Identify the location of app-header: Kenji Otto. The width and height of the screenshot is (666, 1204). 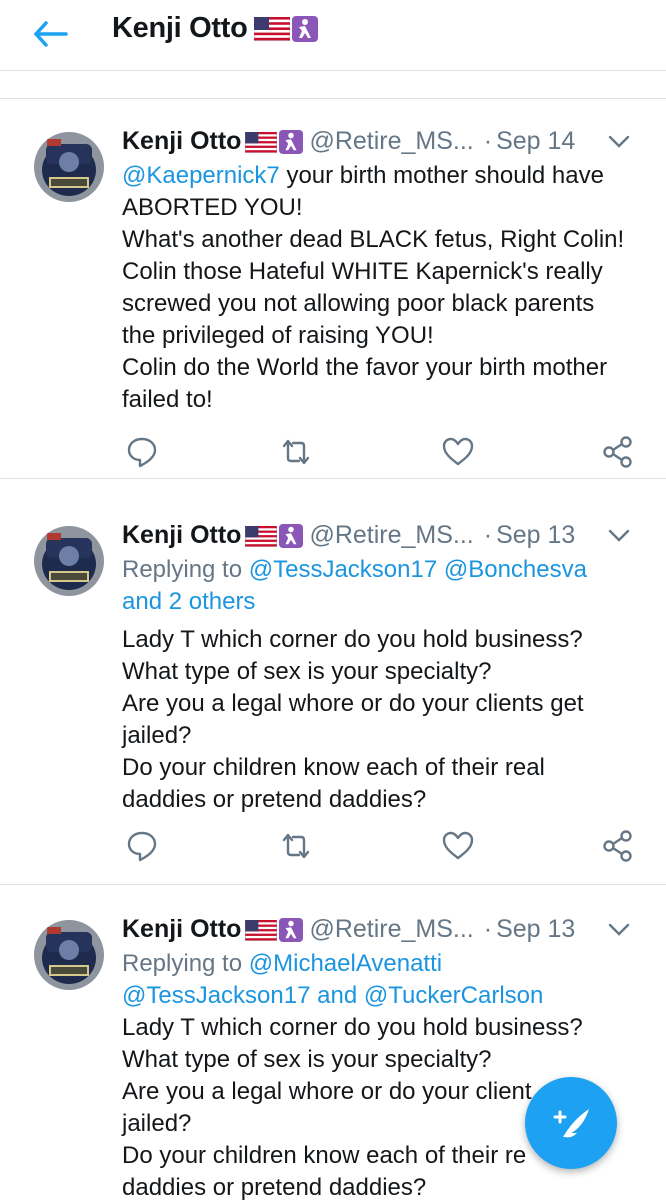
(333, 35).